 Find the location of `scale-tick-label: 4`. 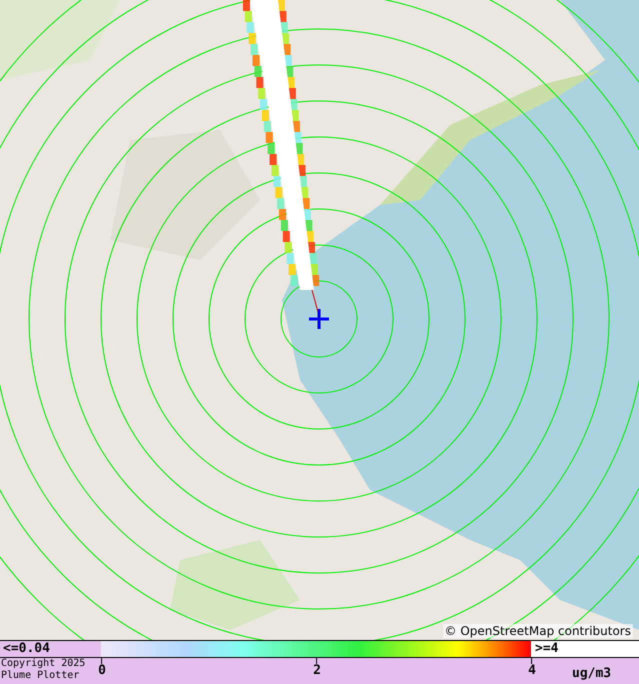

scale-tick-label: 4 is located at coordinates (532, 671).